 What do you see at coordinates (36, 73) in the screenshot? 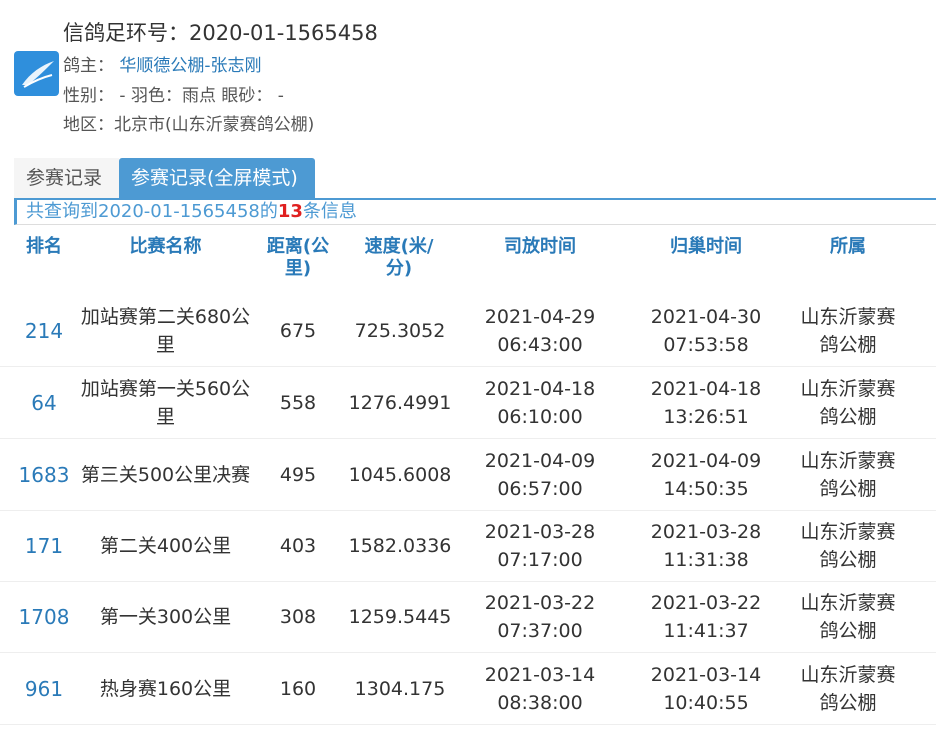
I see `pigeon-logo-icon` at bounding box center [36, 73].